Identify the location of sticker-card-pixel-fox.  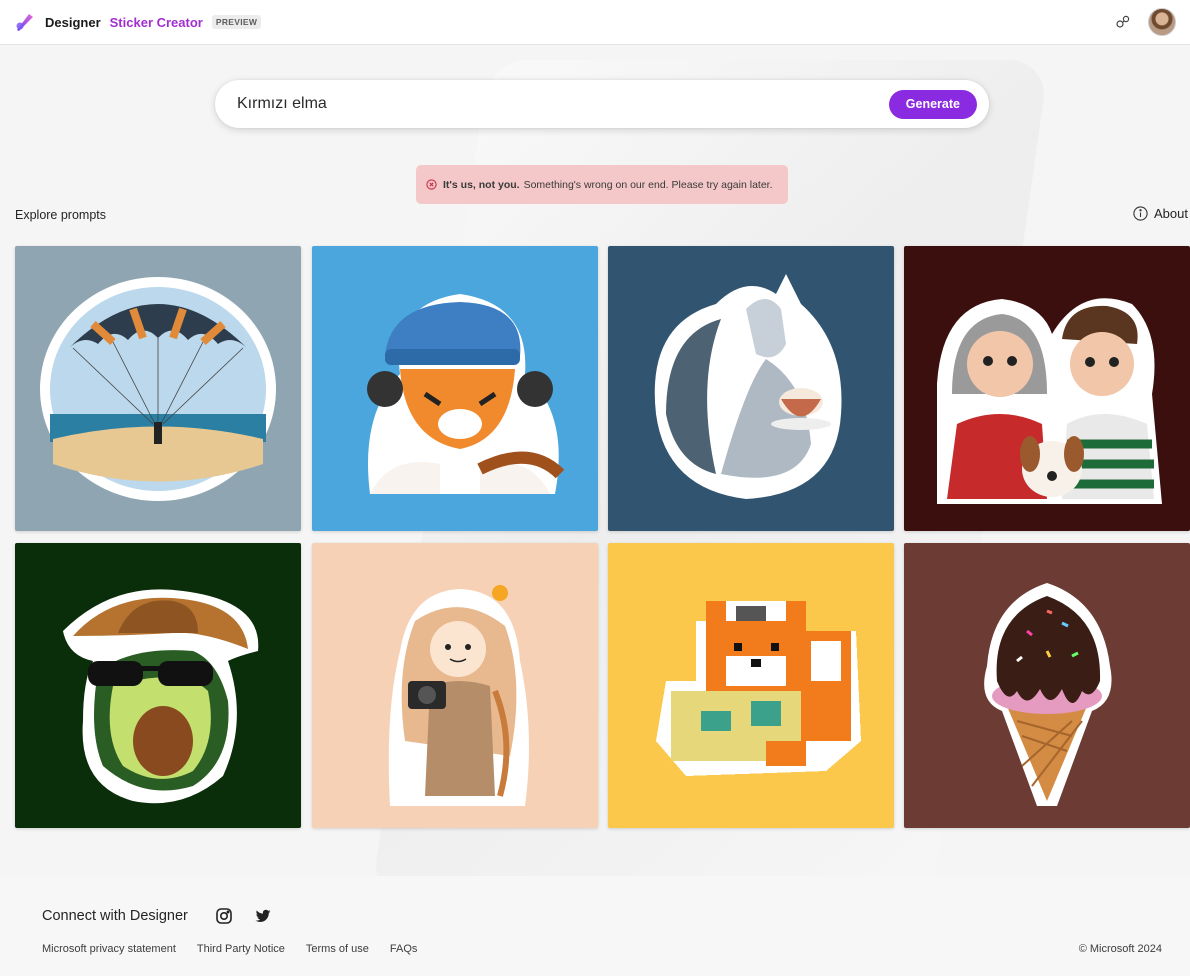
(751, 685).